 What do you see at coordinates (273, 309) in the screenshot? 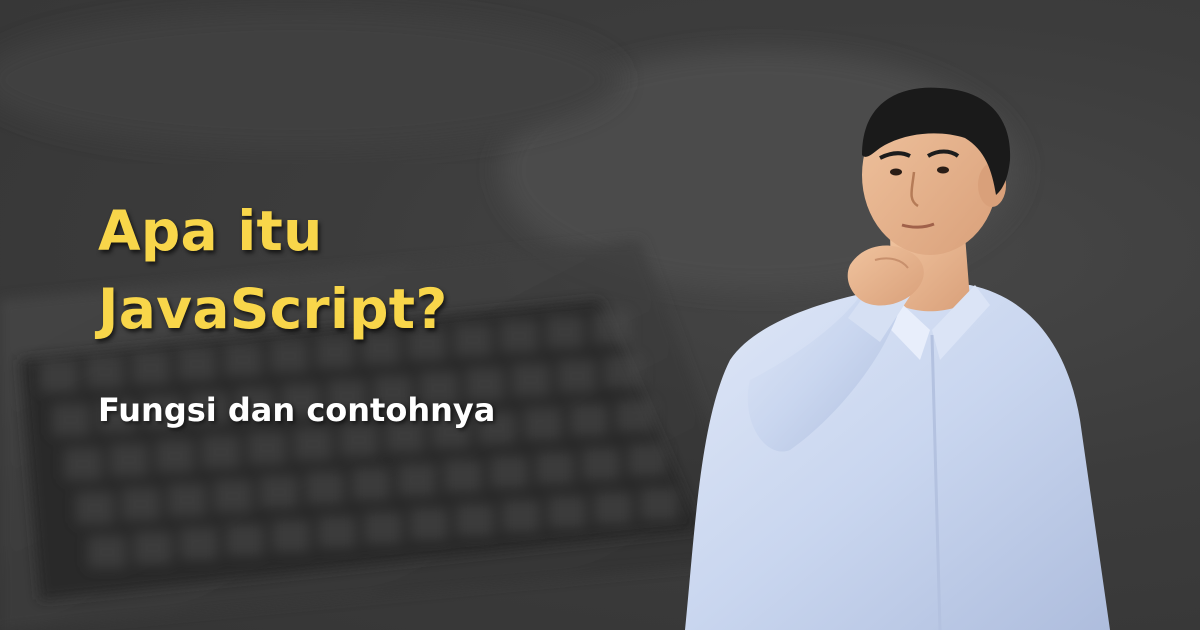
I see `headline-line-2: JavaScript?` at bounding box center [273, 309].